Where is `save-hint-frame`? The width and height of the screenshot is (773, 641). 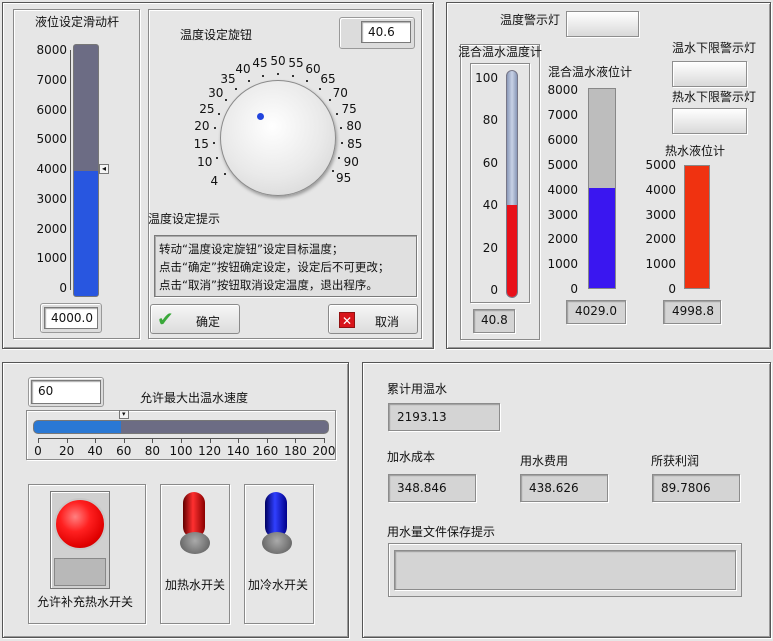 save-hint-frame is located at coordinates (565, 570).